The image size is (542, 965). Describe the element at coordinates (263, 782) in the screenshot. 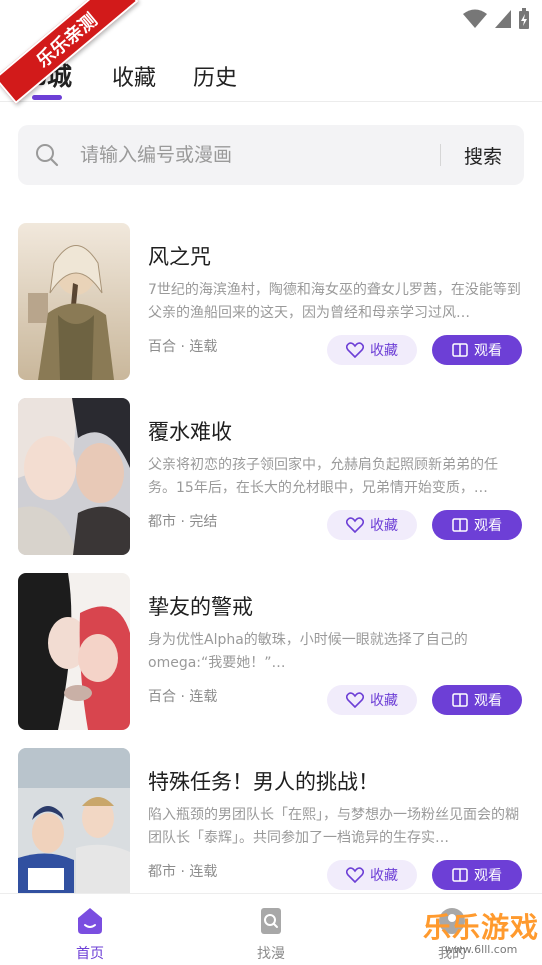

I see `comic-title: 特殊任务！男人的挑战！` at that location.